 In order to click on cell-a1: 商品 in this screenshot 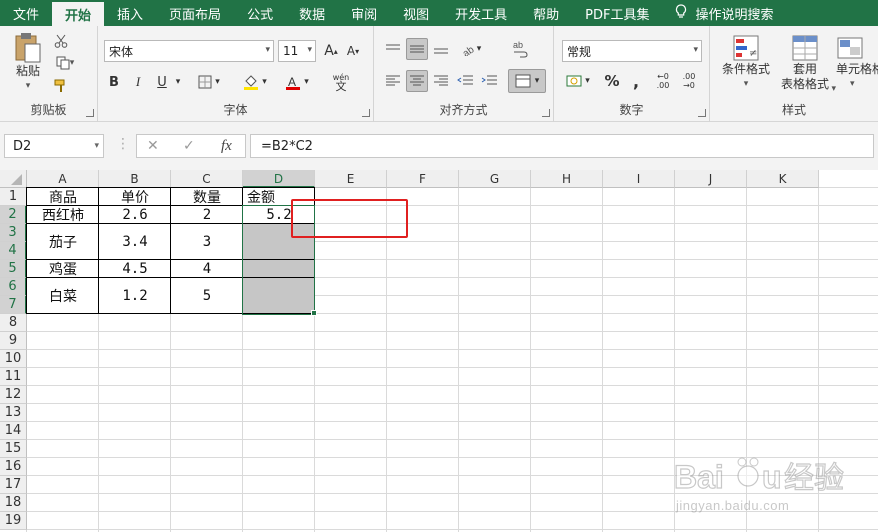, I will do `click(63, 197)`.